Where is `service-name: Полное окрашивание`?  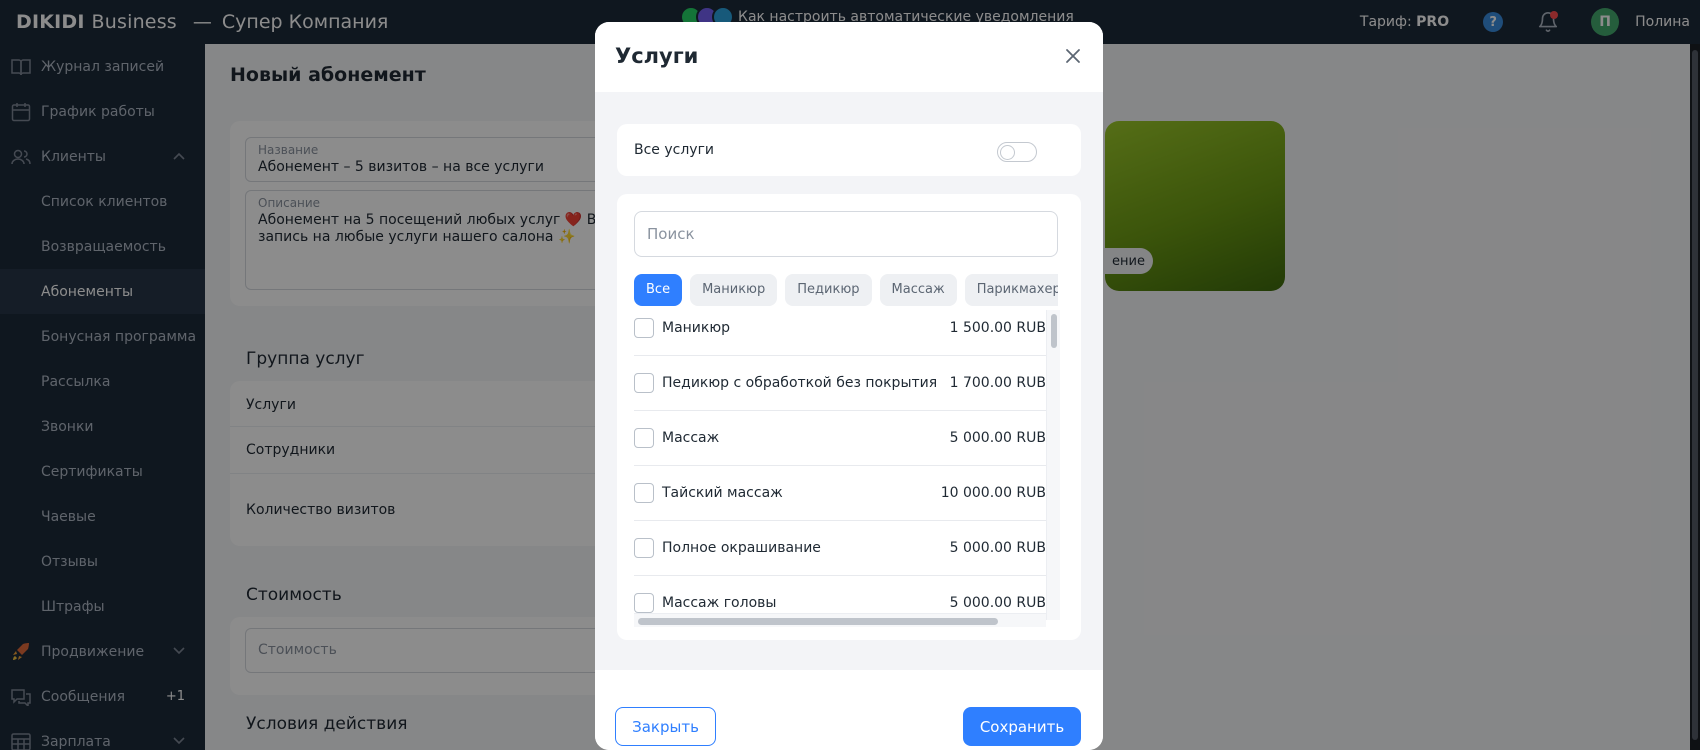
service-name: Полное окрашивание is located at coordinates (741, 548).